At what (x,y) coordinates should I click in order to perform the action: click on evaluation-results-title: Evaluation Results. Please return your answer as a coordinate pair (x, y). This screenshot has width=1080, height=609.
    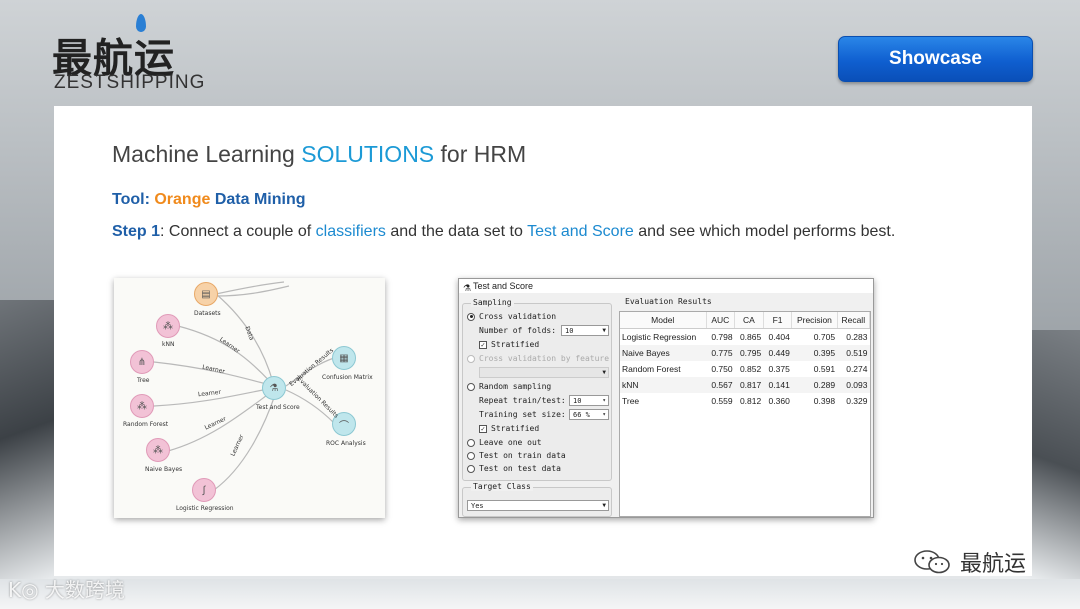
    Looking at the image, I should click on (668, 301).